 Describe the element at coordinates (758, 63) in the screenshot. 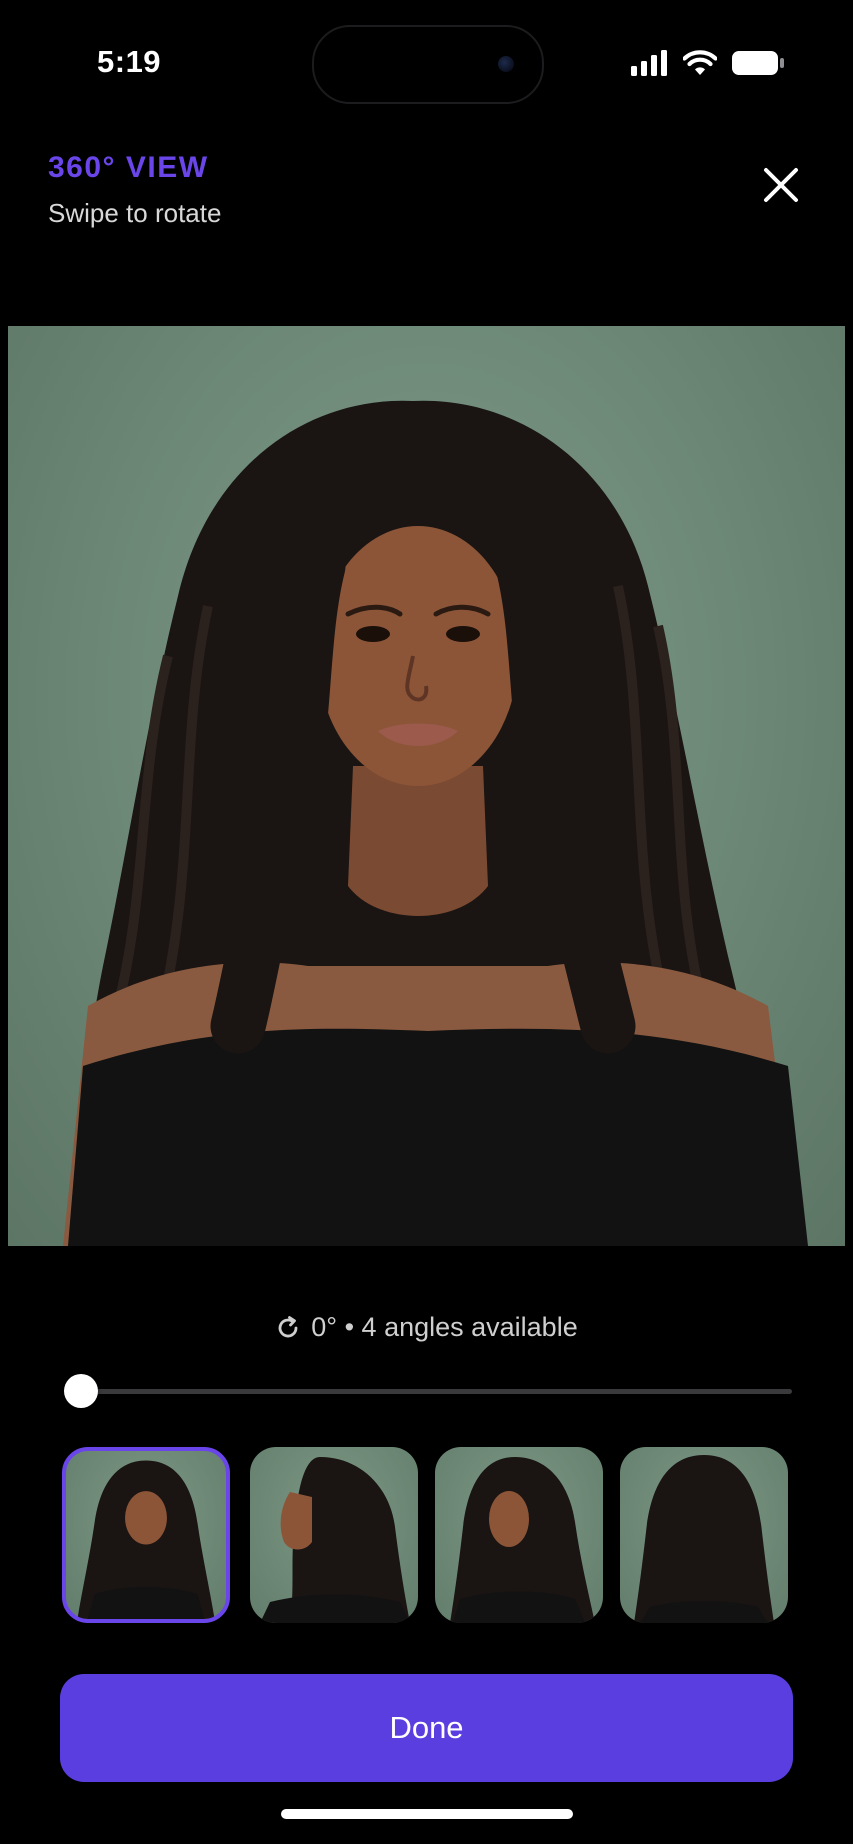

I see `battery-icon` at that location.